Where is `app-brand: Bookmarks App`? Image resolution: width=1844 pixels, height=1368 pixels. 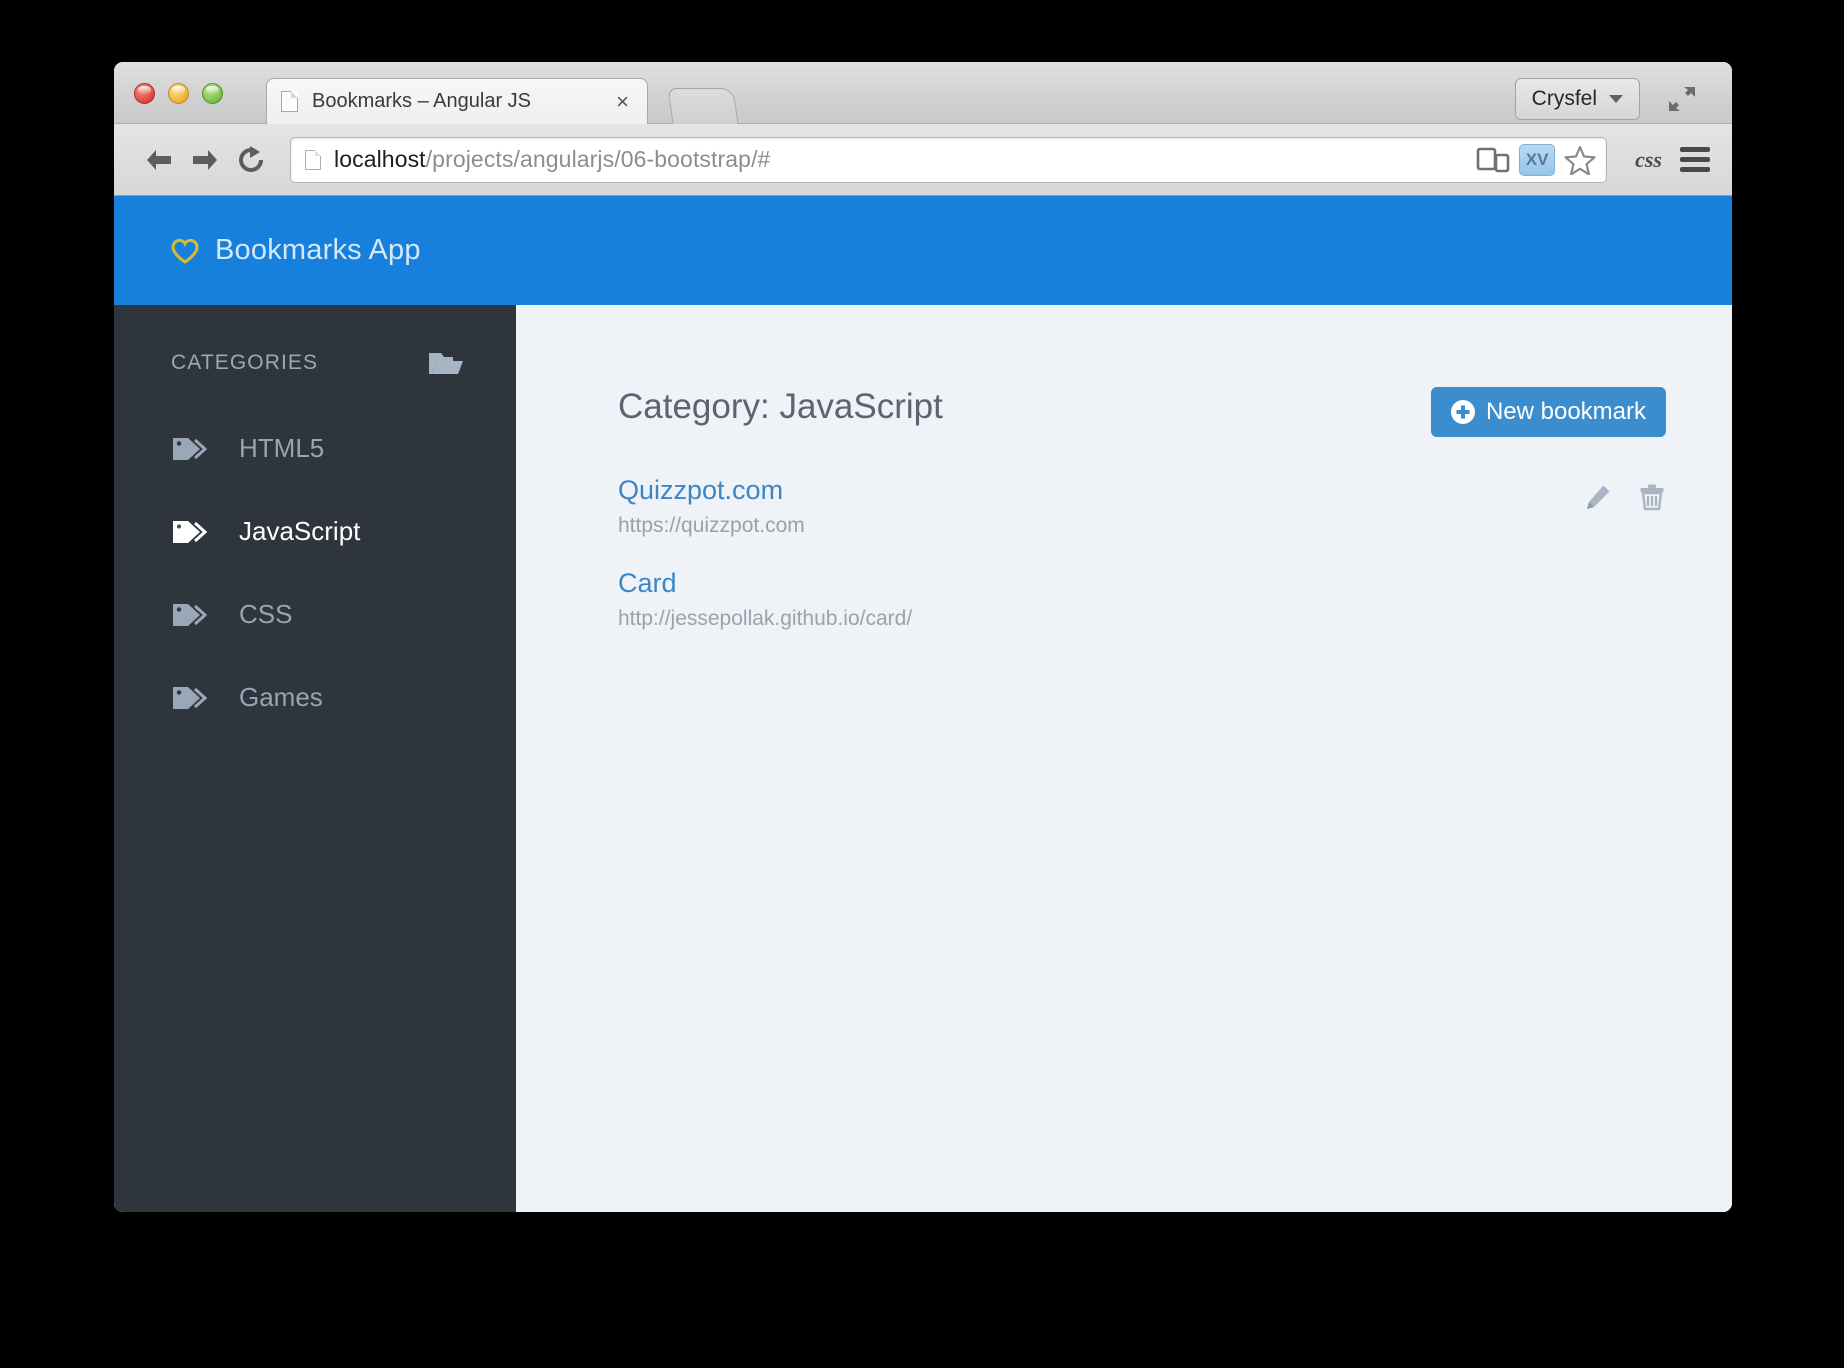 app-brand: Bookmarks App is located at coordinates (315, 250).